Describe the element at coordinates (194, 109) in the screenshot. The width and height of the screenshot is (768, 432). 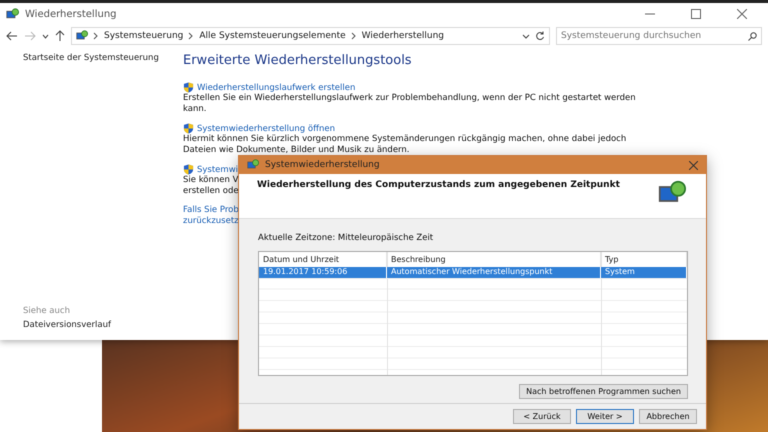
I see `task-description: kann.` at that location.